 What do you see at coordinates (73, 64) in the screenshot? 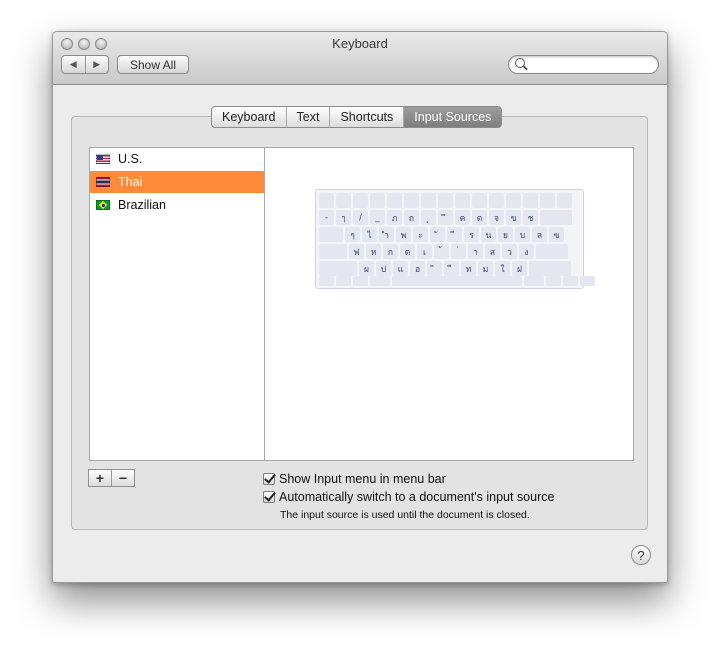
I see `back-arrow-icon: ◀` at bounding box center [73, 64].